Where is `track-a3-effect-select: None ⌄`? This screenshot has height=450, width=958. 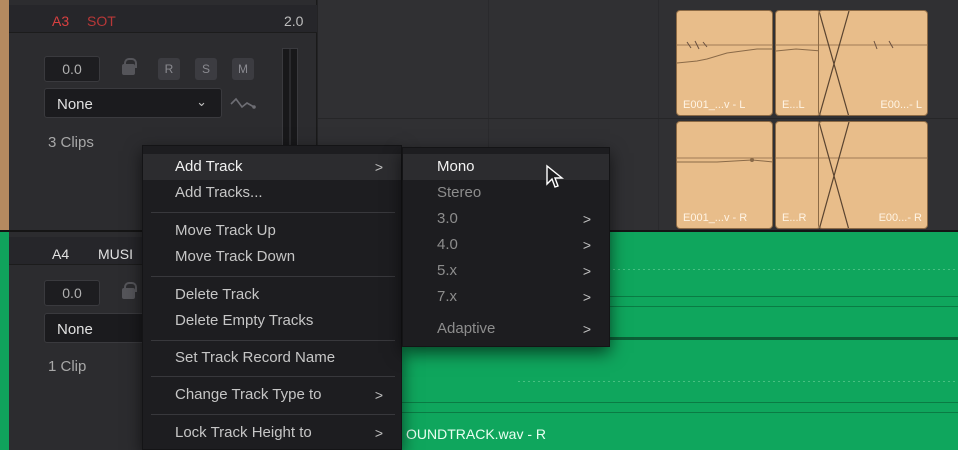 track-a3-effect-select: None ⌄ is located at coordinates (133, 103).